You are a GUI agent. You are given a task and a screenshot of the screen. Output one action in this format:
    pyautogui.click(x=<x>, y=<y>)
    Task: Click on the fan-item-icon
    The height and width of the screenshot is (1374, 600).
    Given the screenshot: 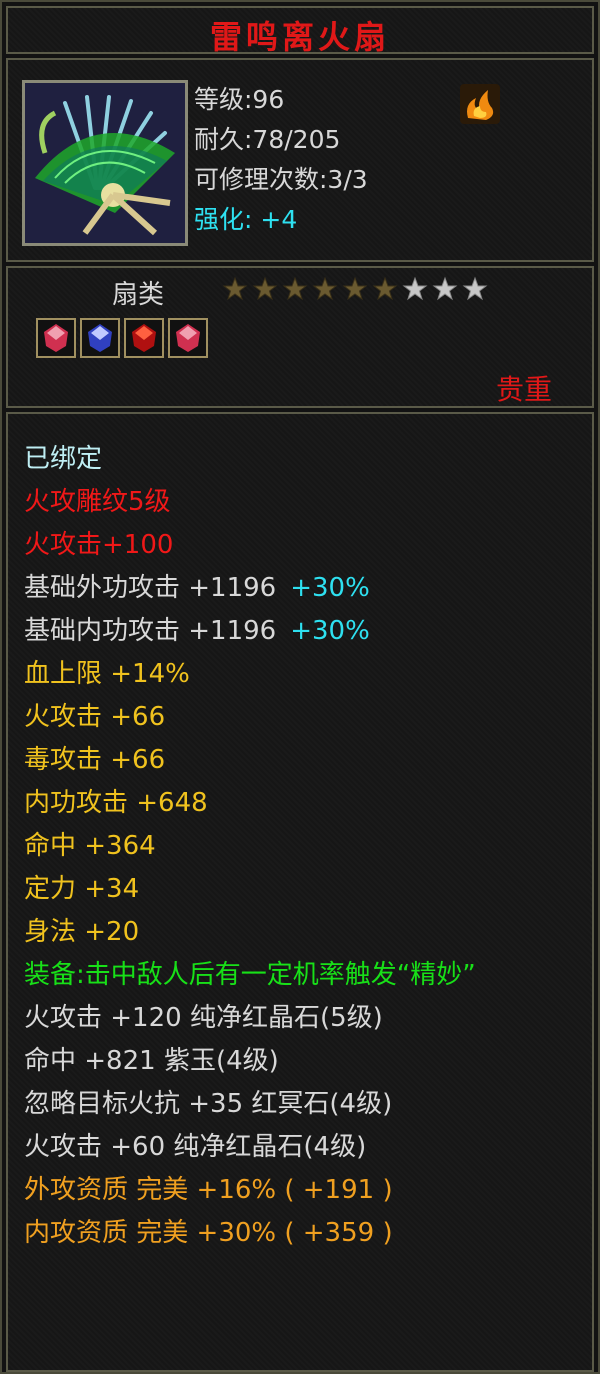 What is the action you would take?
    pyautogui.click(x=105, y=163)
    